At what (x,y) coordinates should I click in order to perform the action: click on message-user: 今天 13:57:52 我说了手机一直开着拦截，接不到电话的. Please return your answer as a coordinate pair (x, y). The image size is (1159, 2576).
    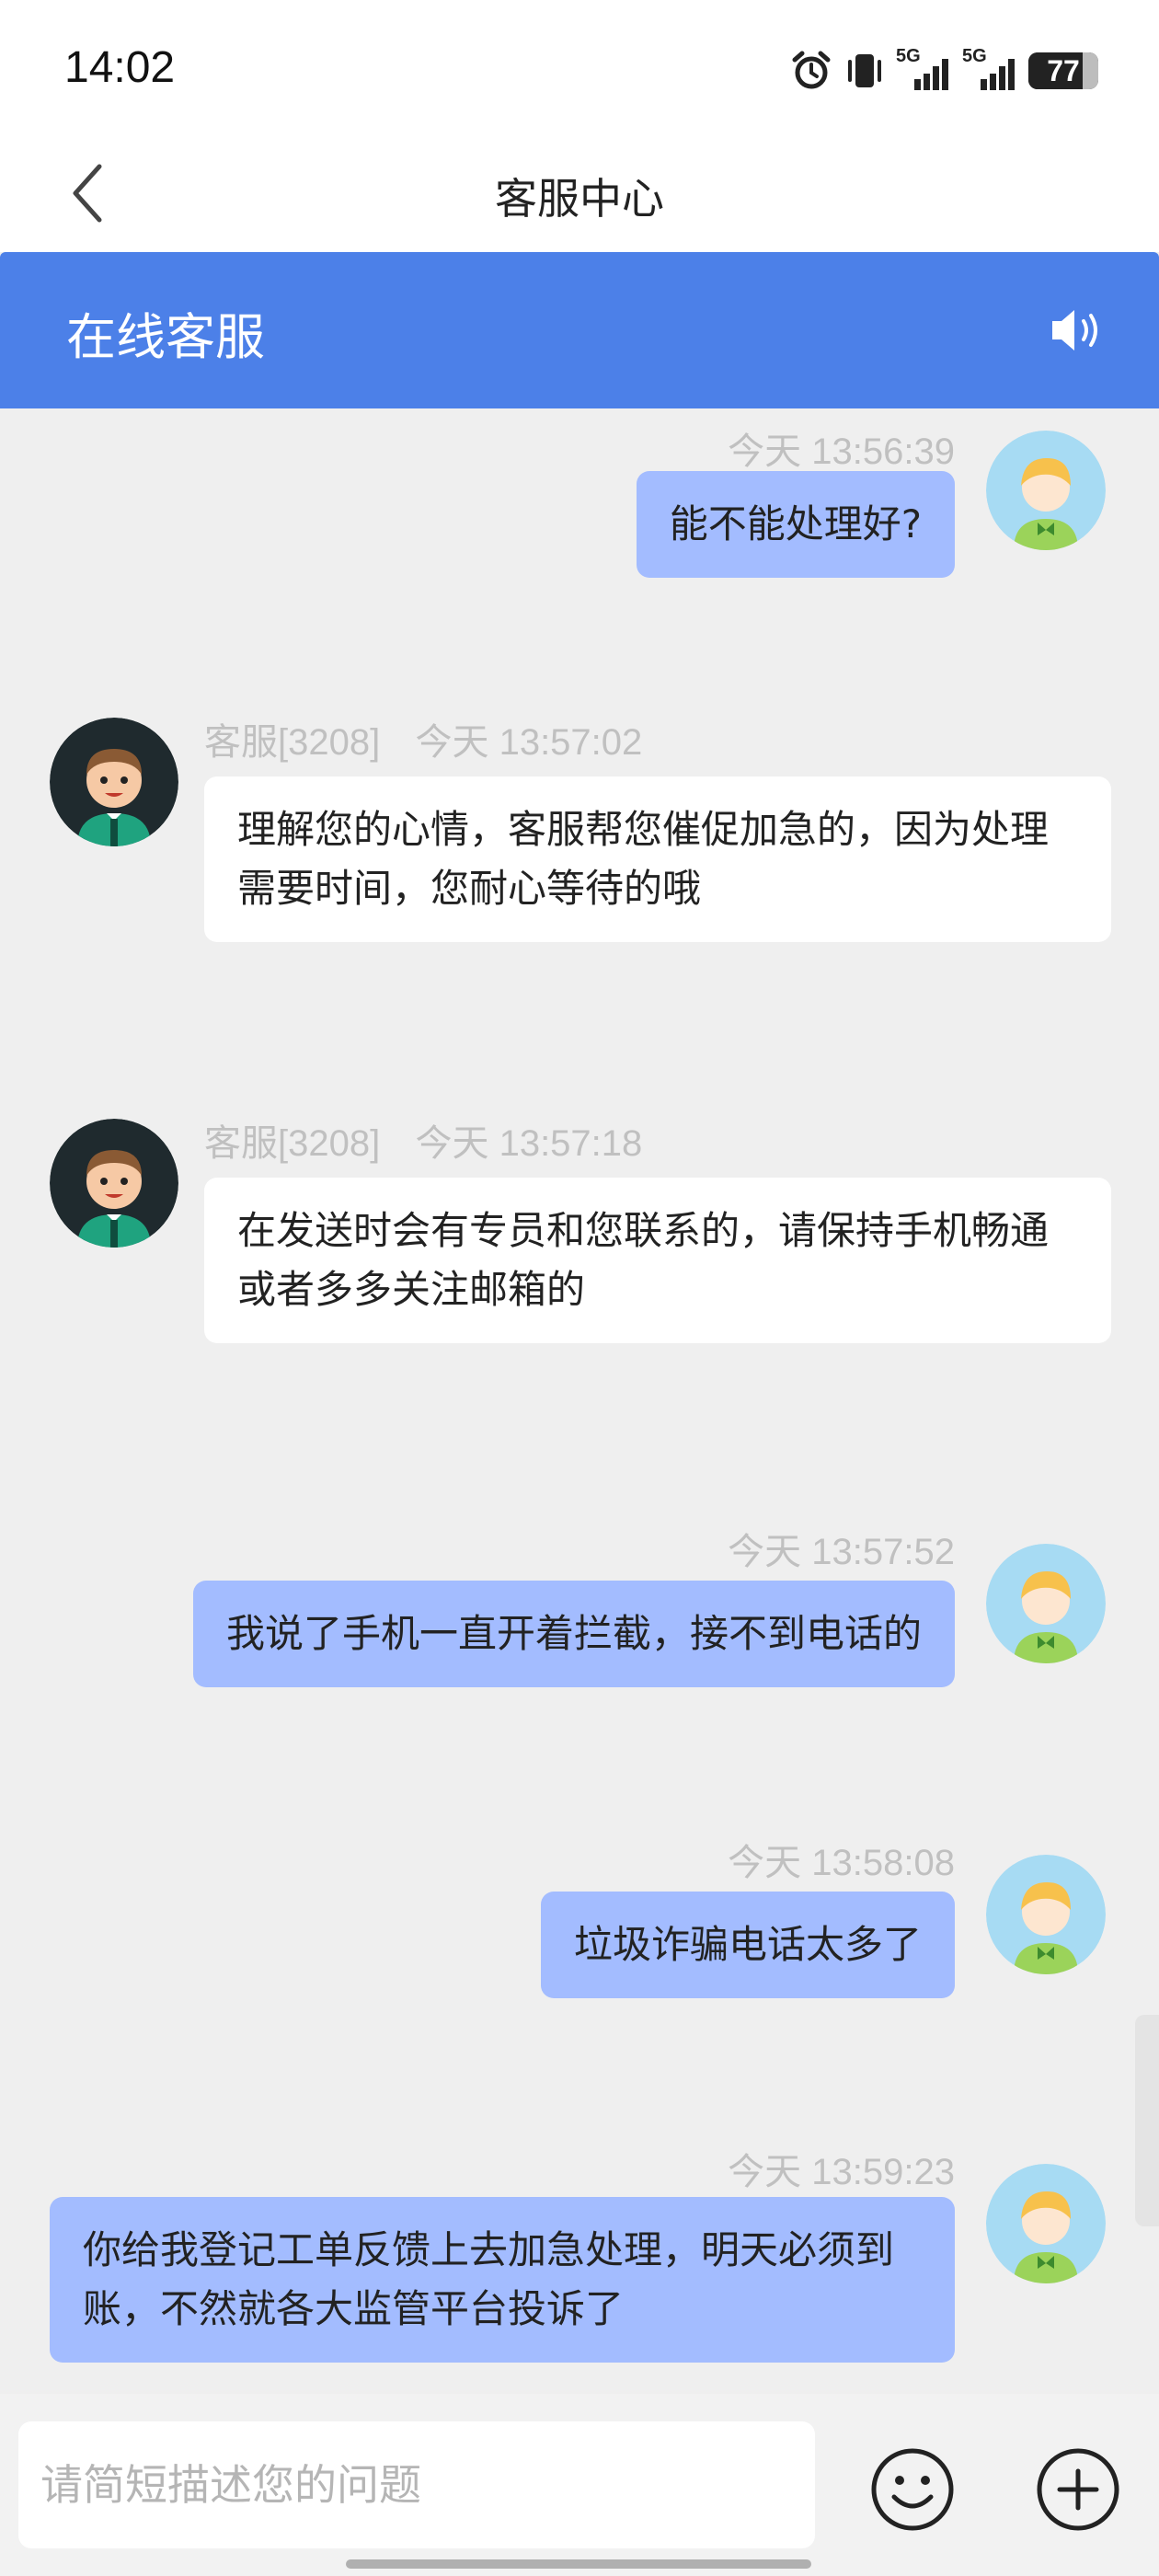
    Looking at the image, I should click on (579, 1641).